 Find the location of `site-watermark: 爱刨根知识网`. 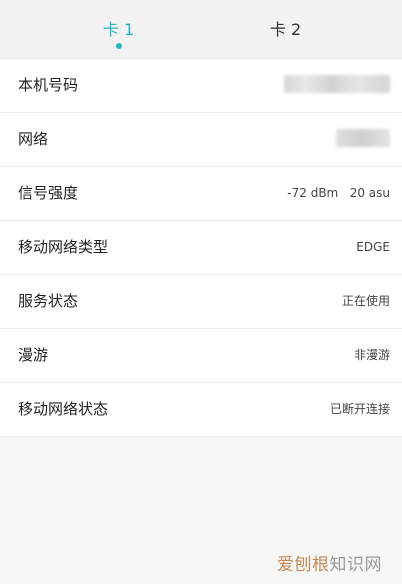

site-watermark: 爱刨根知识网 is located at coordinates (329, 565).